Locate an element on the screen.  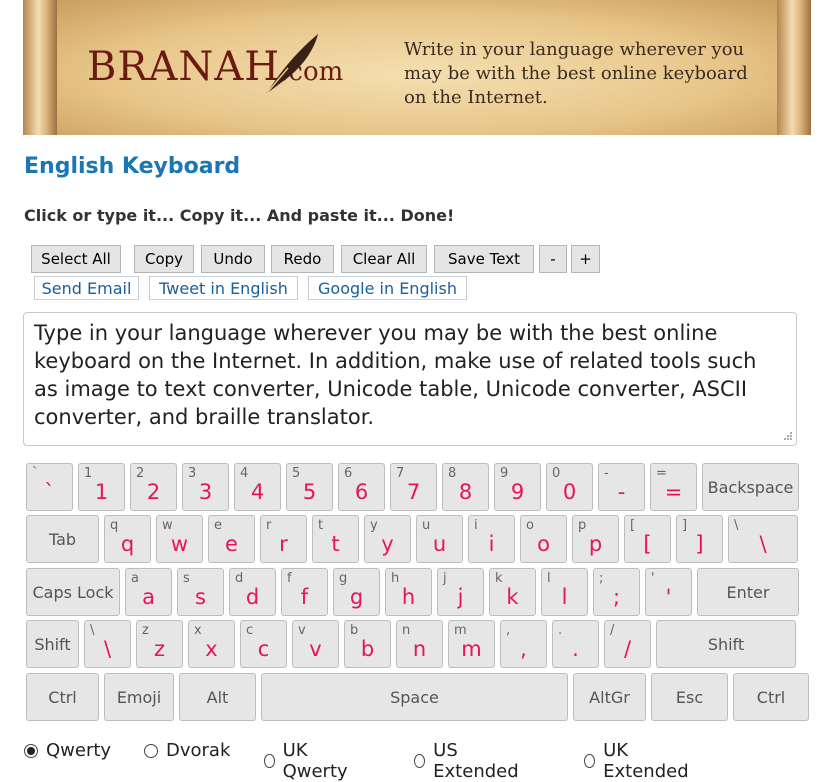
key-tab: Tab is located at coordinates (62, 539).